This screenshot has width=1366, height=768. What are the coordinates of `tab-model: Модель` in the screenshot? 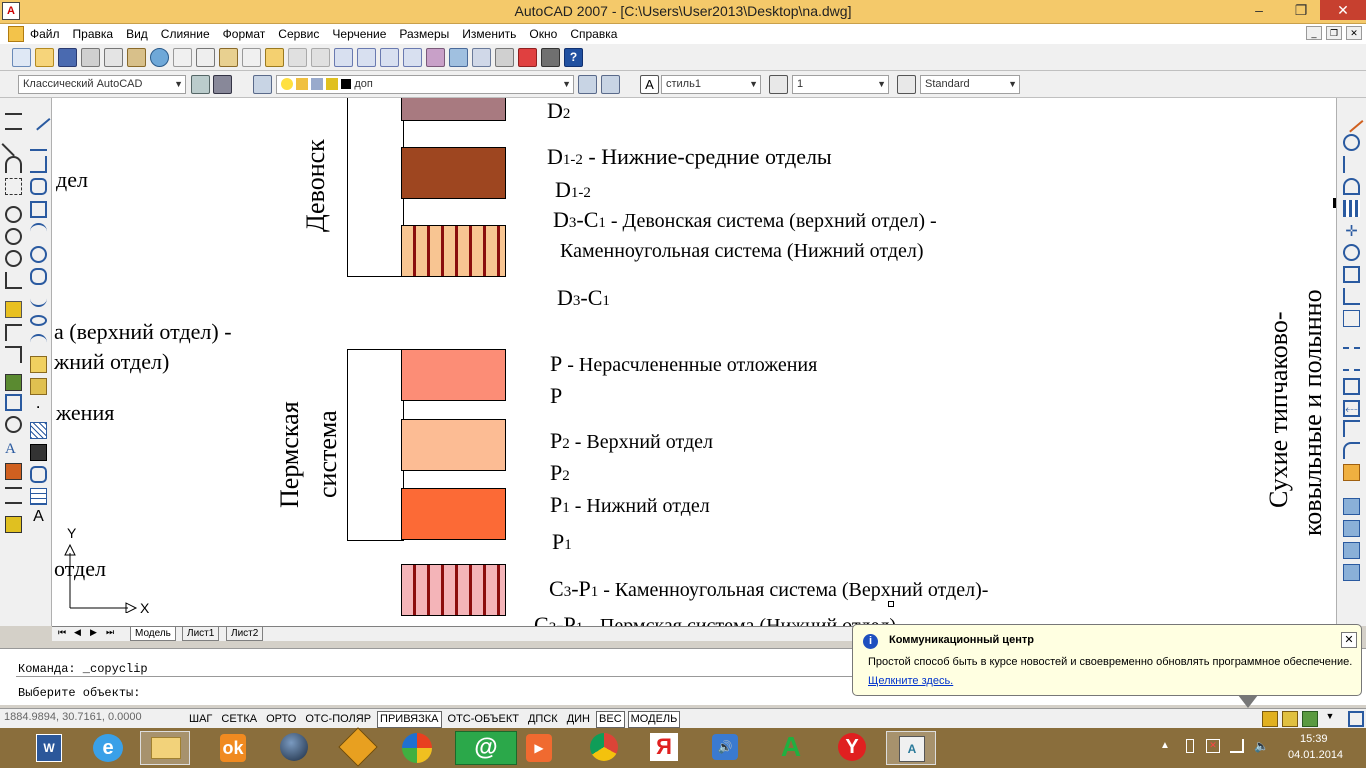 It's located at (153, 634).